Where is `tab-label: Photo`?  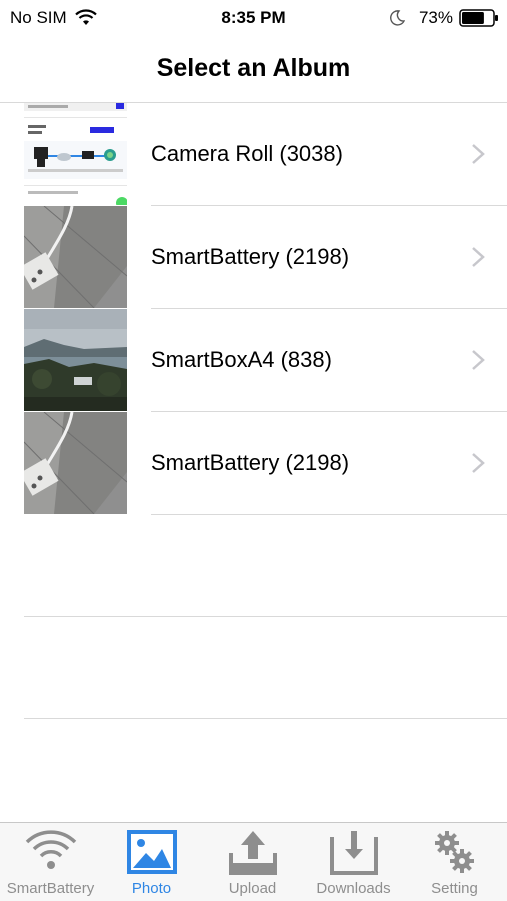 tab-label: Photo is located at coordinates (151, 888).